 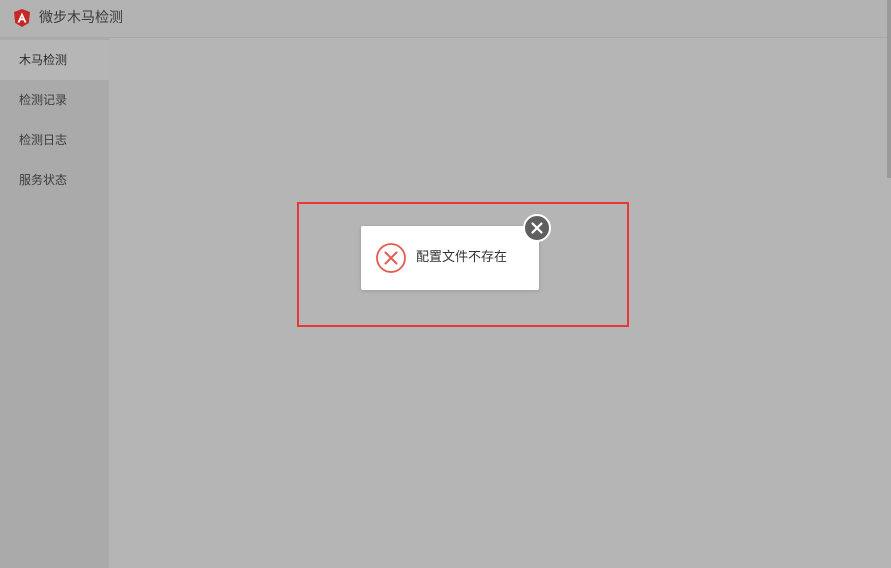 I want to click on app-title: 微步木马检测, so click(x=81, y=18).